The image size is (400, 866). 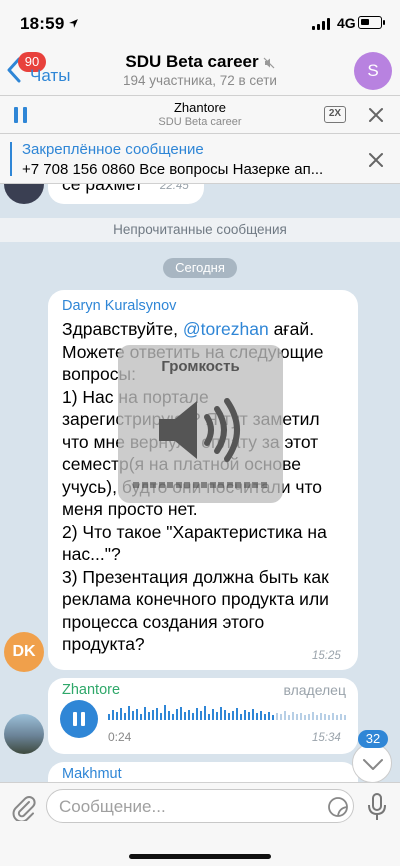 I want to click on playback-speed-button: 2X, so click(x=335, y=114).